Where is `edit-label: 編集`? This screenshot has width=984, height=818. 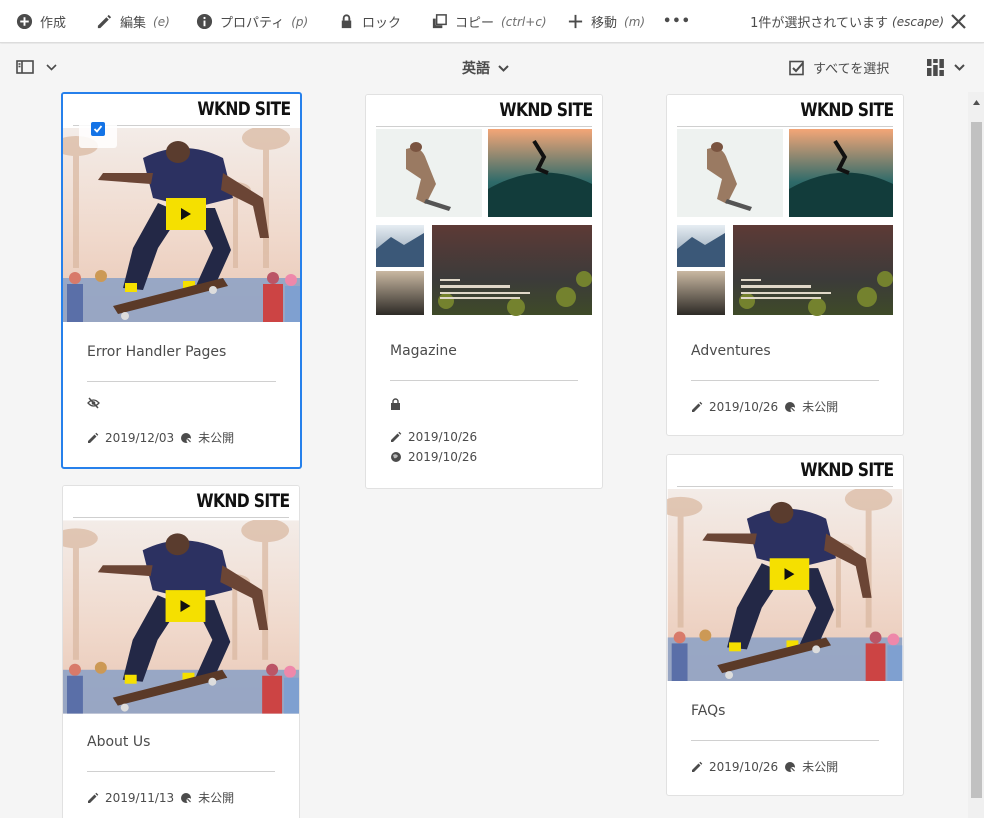 edit-label: 編集 is located at coordinates (133, 23).